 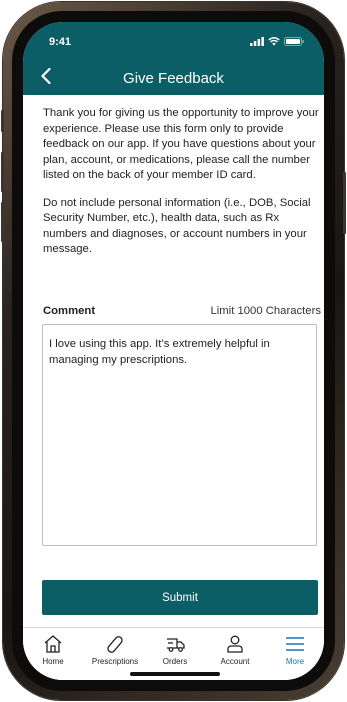 I want to click on tab-label: More, so click(x=295, y=661).